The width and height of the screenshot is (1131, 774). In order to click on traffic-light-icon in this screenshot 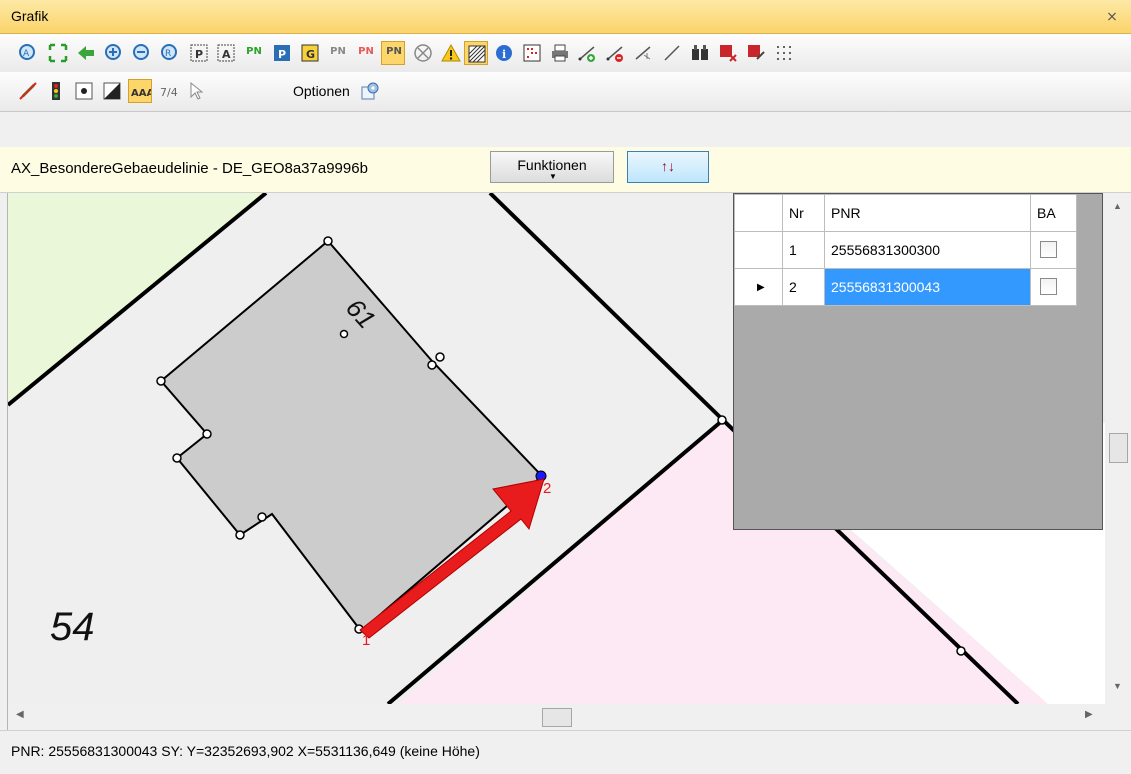, I will do `click(56, 91)`.